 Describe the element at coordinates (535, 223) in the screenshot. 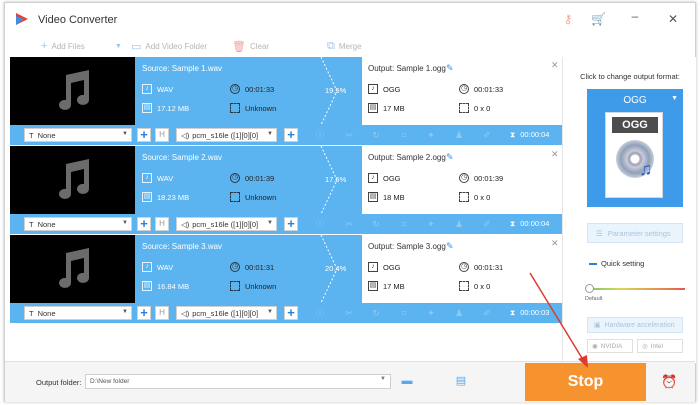

I see `trim-duration-value: 00:00:04` at that location.